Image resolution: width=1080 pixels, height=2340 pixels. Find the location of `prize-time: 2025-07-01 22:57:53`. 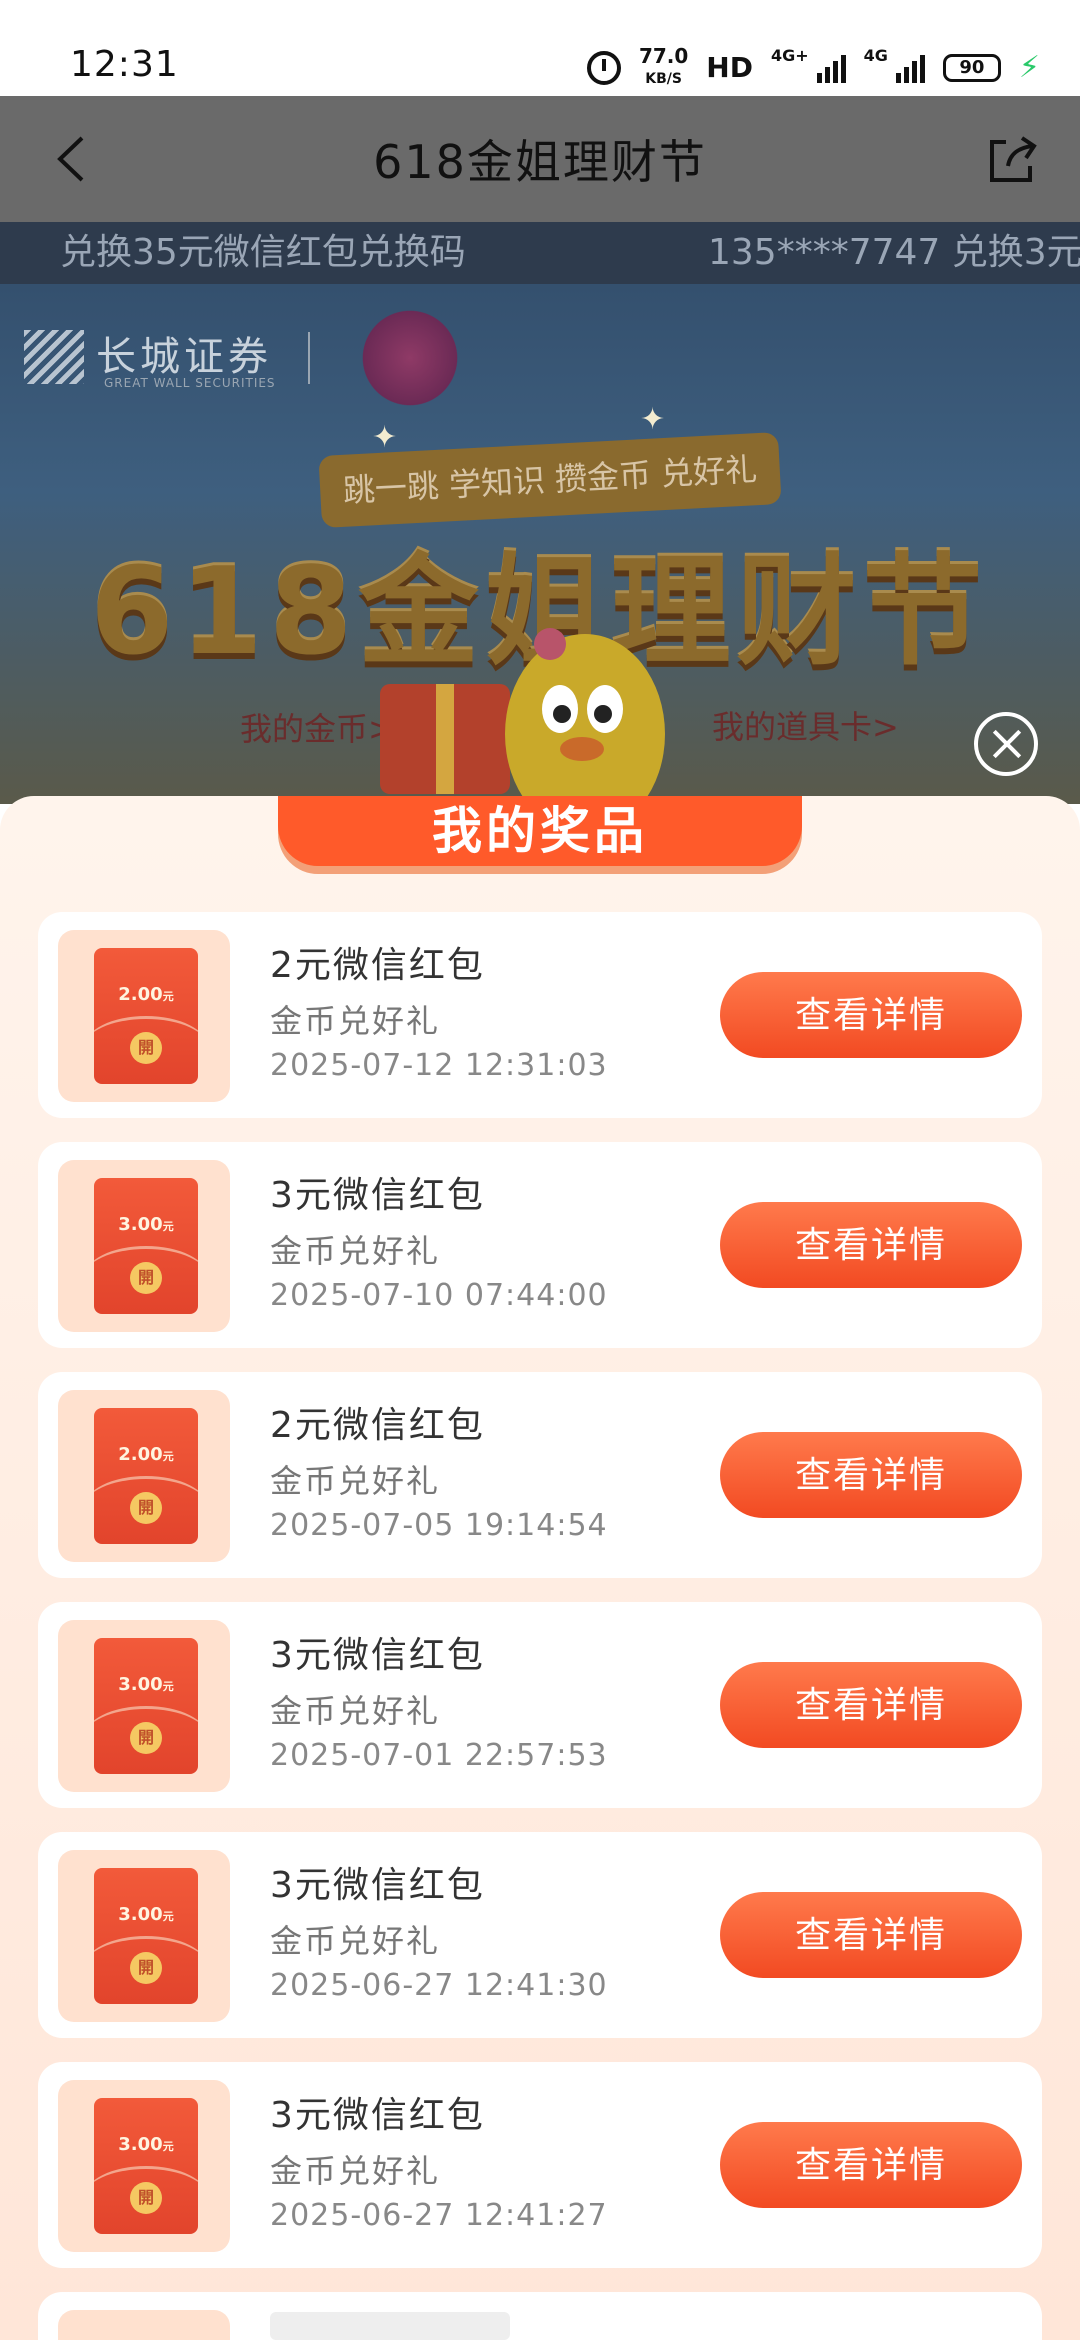

prize-time: 2025-07-01 22:57:53 is located at coordinates (439, 1755).